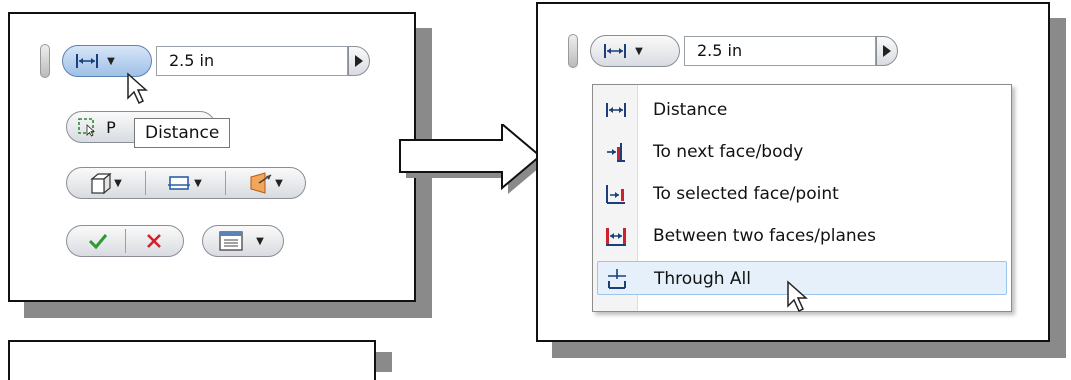 This screenshot has width=1071, height=380. What do you see at coordinates (616, 152) in the screenshot?
I see `to-next-icon` at bounding box center [616, 152].